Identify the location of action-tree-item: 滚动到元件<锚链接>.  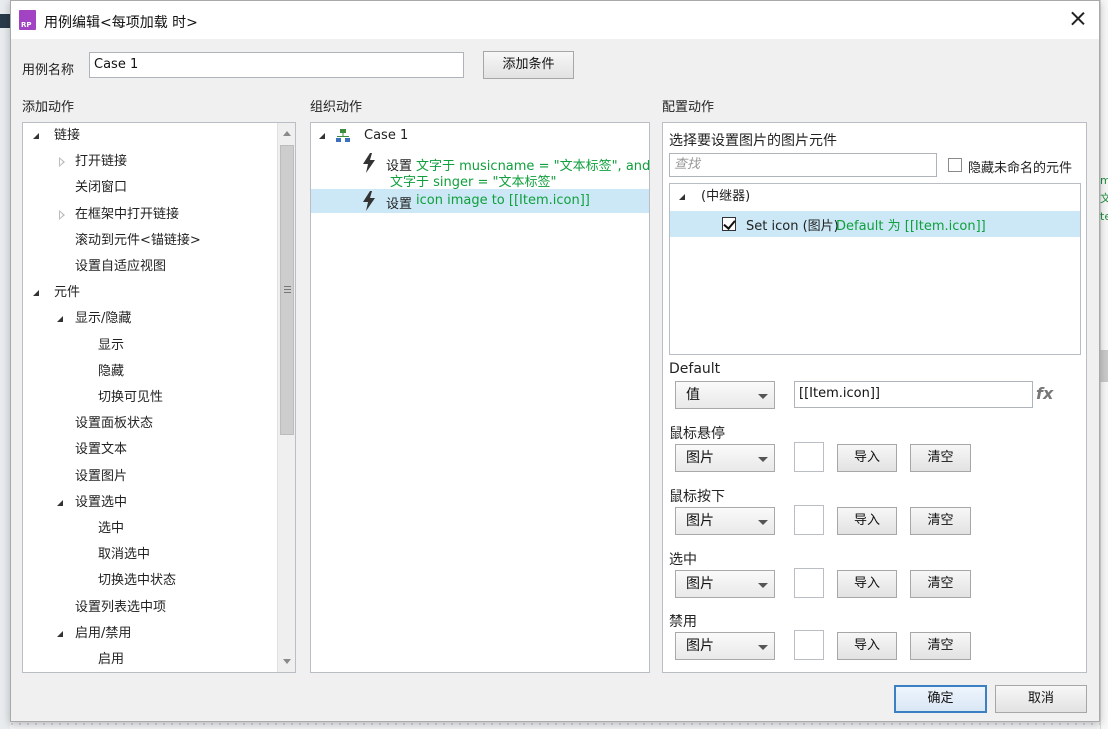
(149, 241).